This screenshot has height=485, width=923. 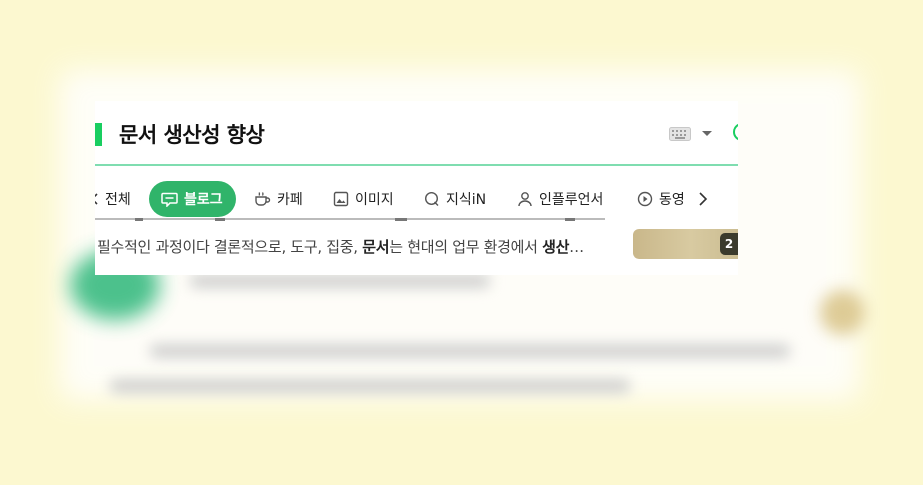 I want to click on tab-label: 이미지, so click(x=374, y=200).